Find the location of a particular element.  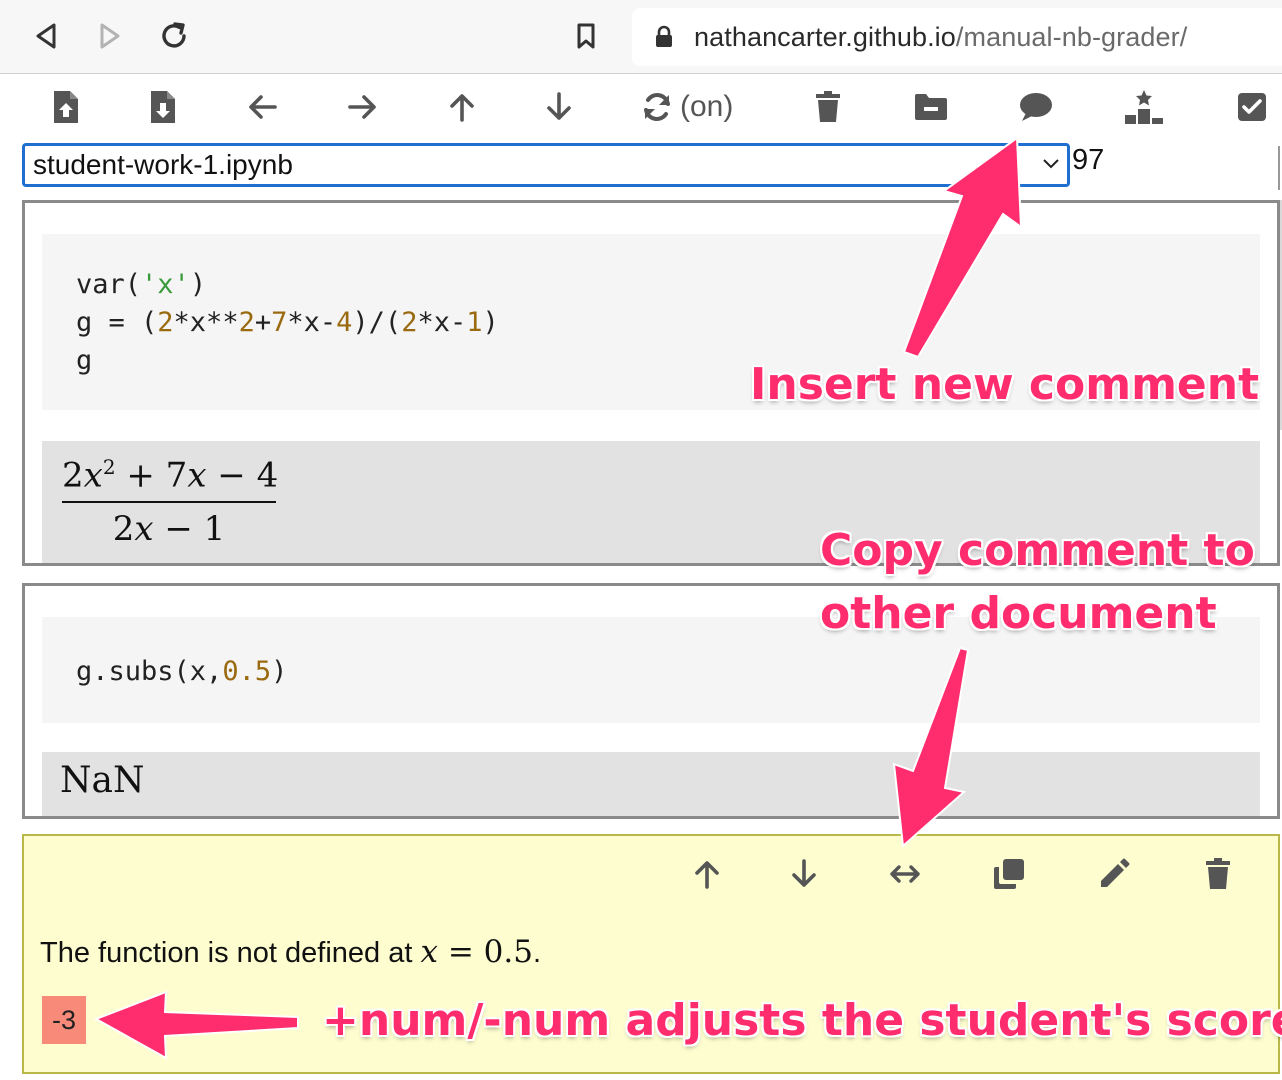

comment-copy-to-other-button is located at coordinates (905, 874).